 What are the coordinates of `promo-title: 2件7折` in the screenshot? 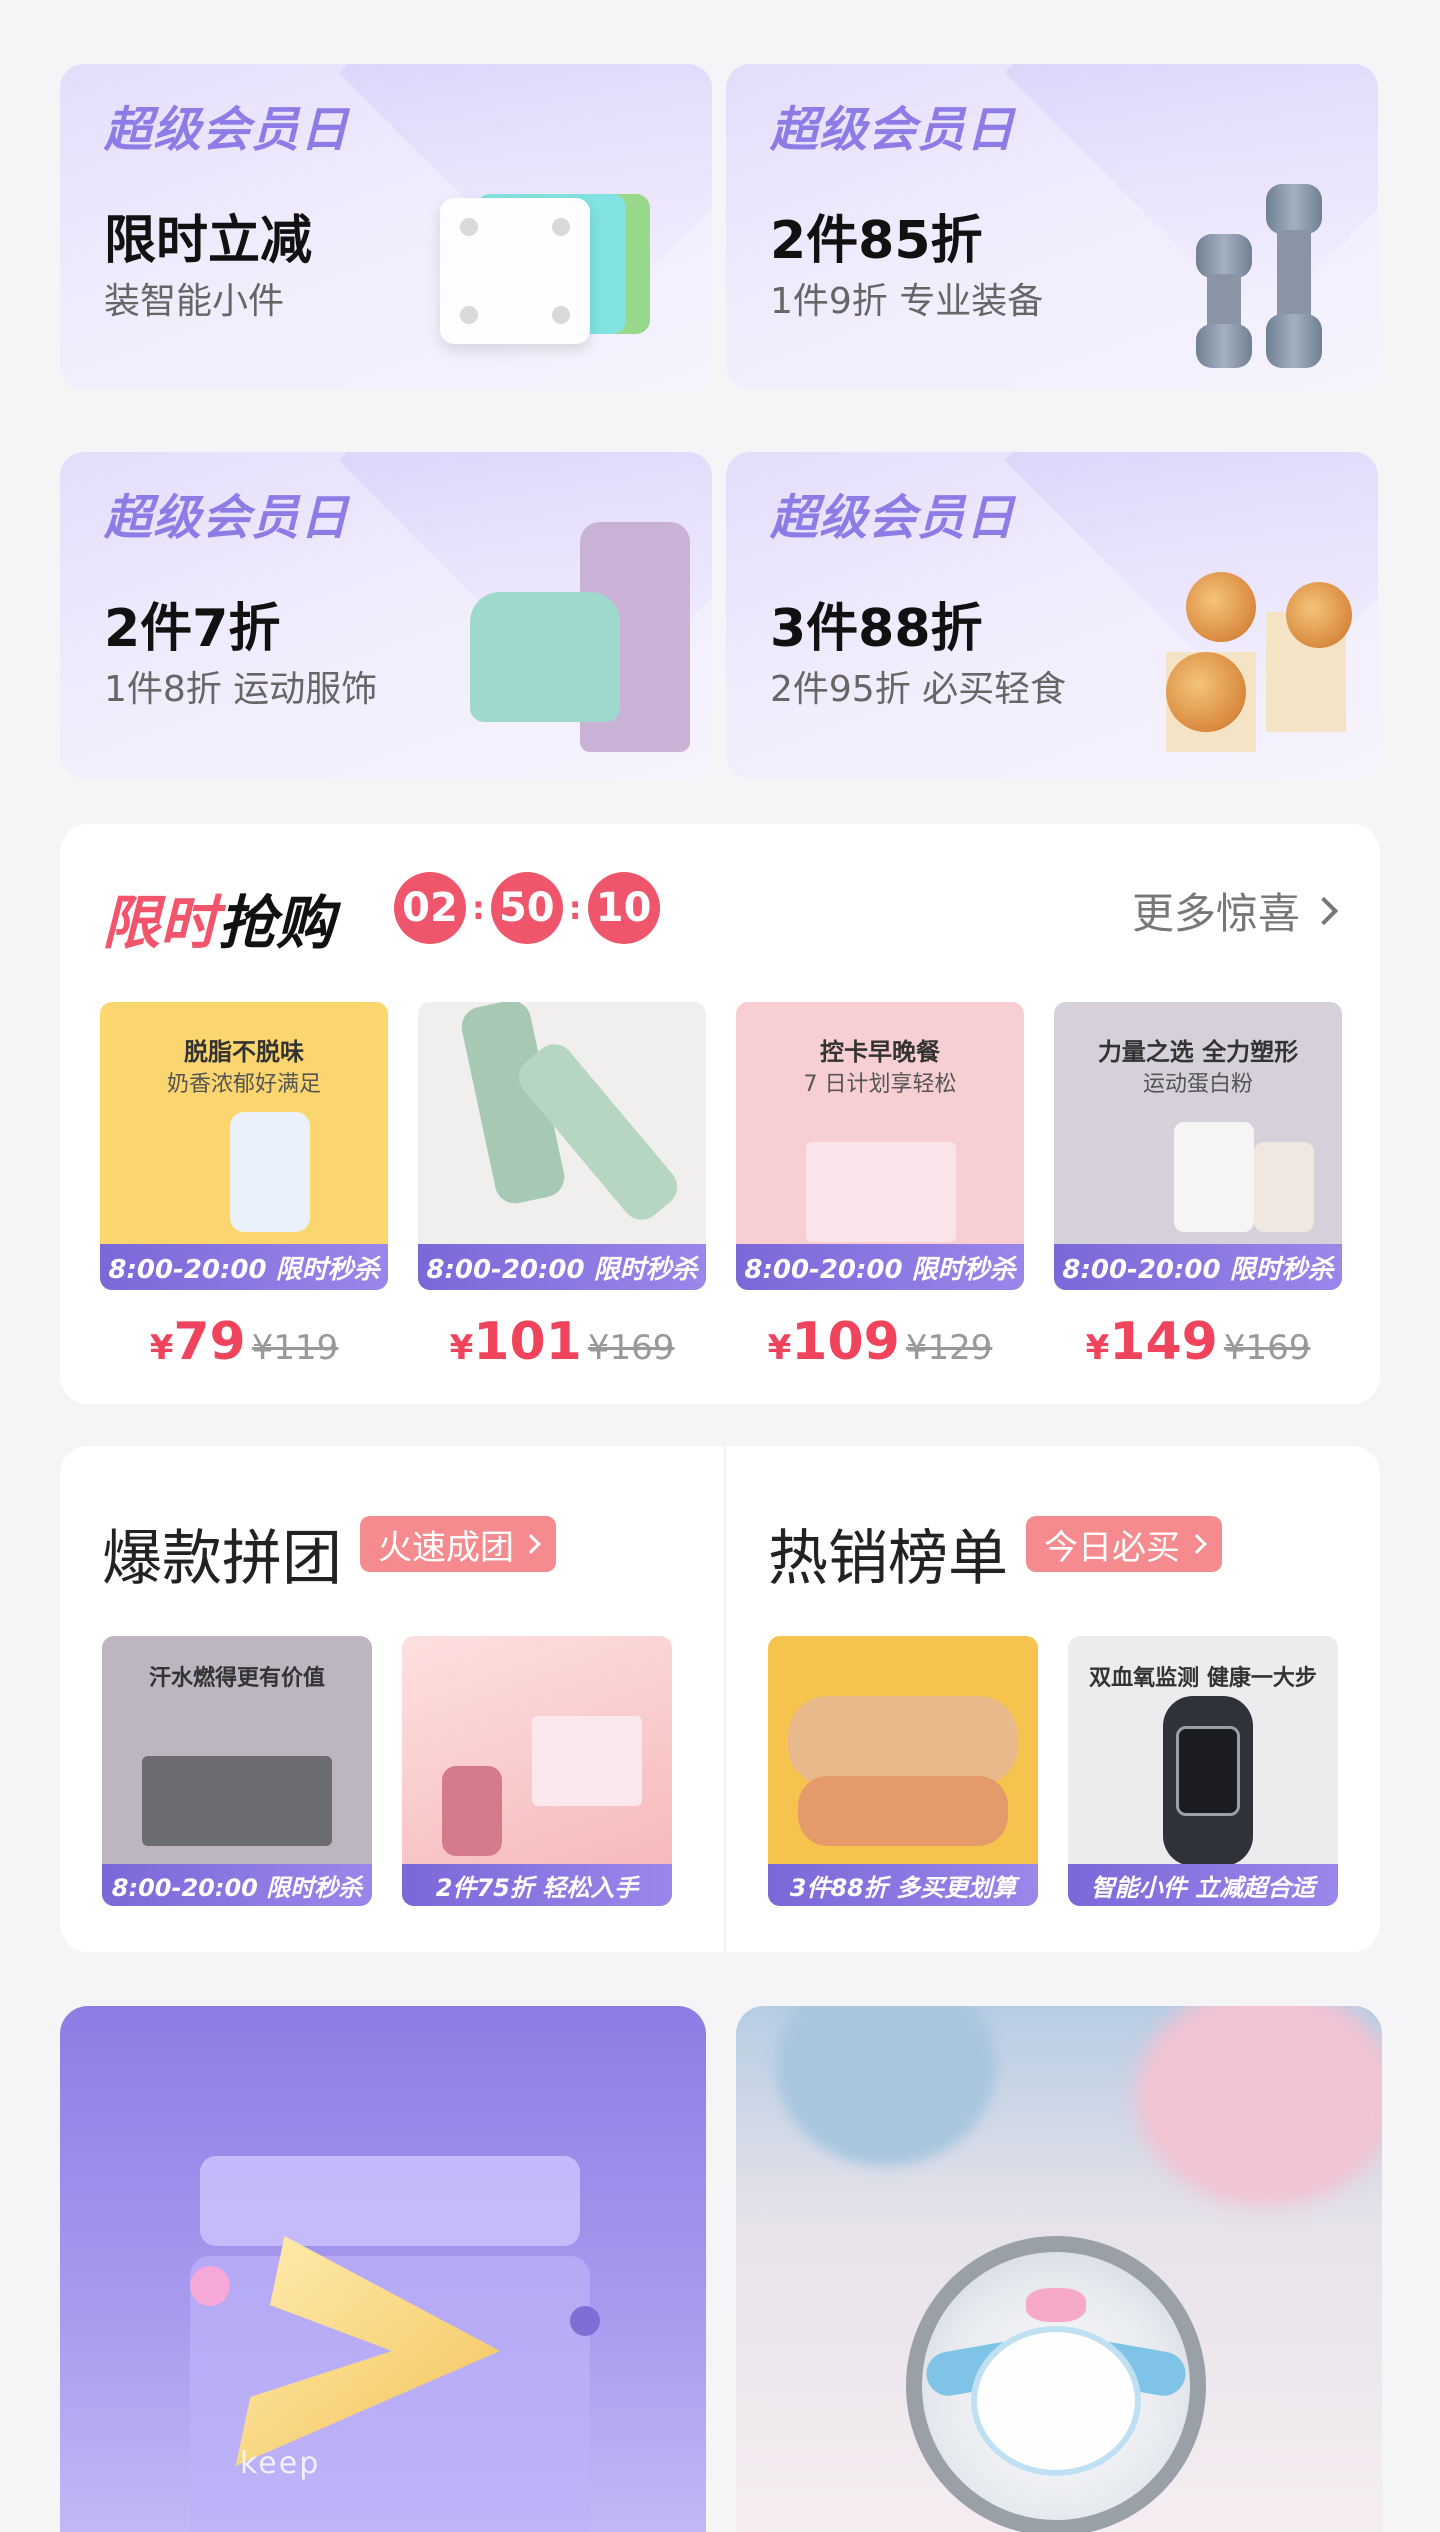 It's located at (192, 629).